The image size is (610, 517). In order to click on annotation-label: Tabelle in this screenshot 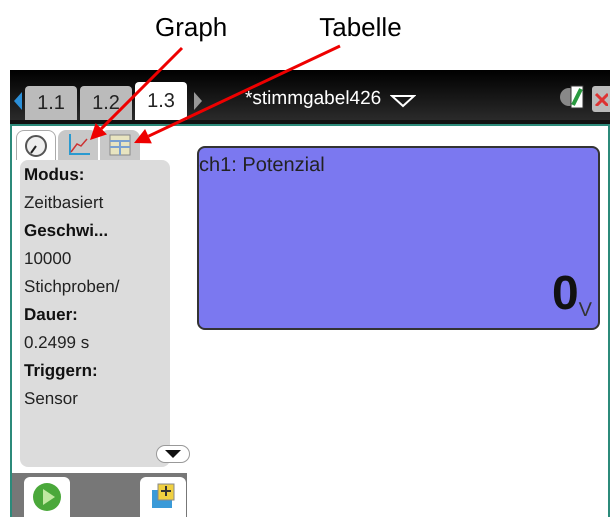, I will do `click(360, 27)`.